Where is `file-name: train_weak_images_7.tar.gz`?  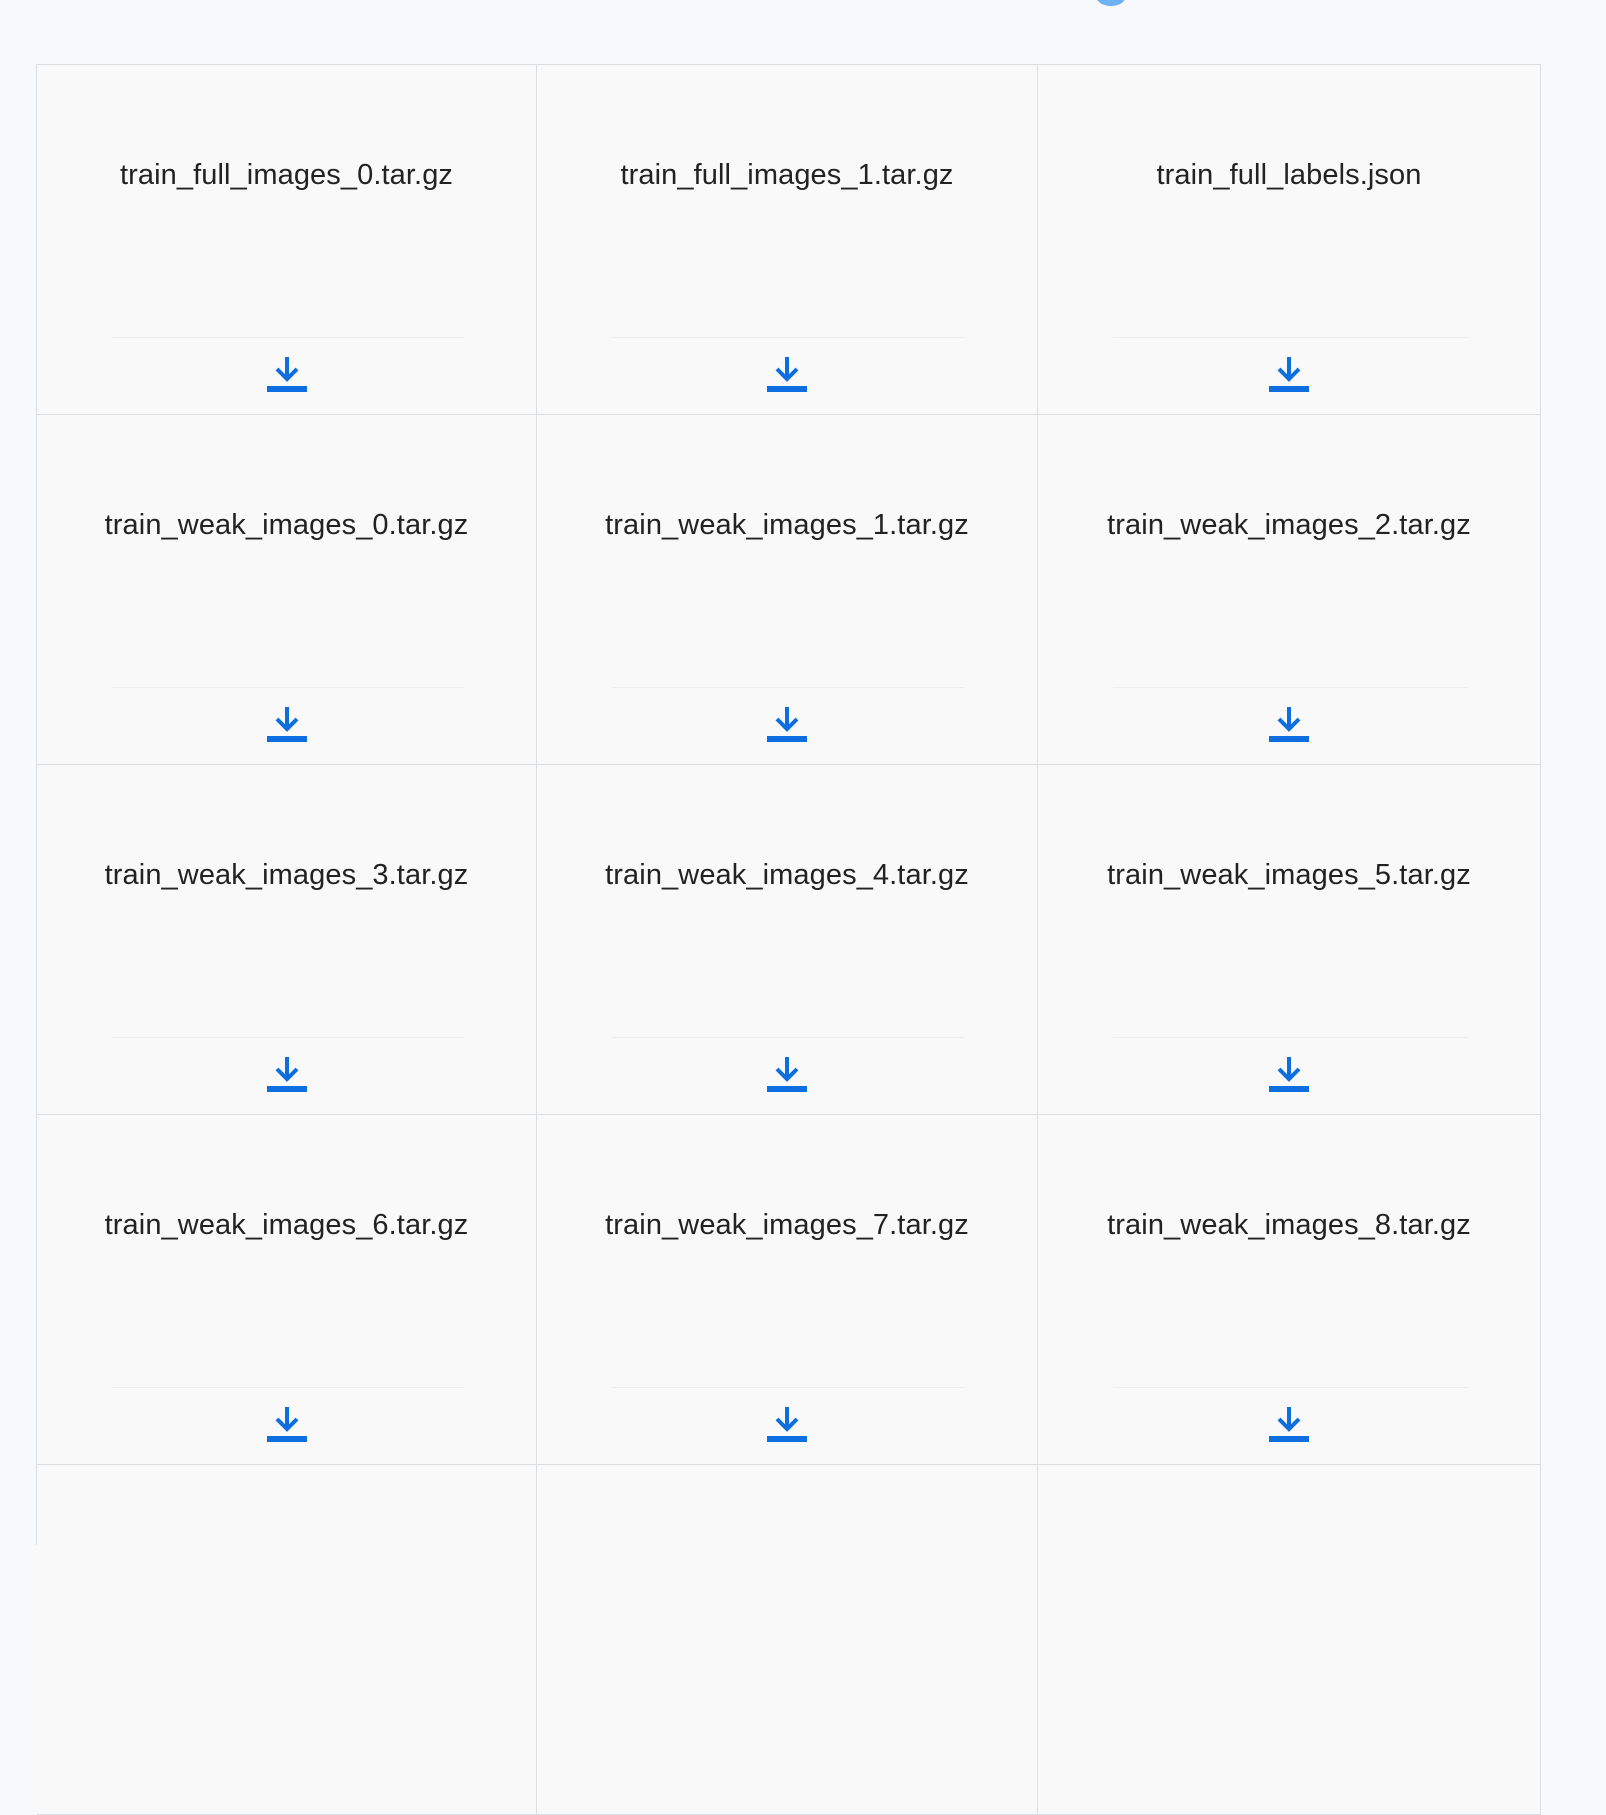
file-name: train_weak_images_7.tar.gz is located at coordinates (787, 1225).